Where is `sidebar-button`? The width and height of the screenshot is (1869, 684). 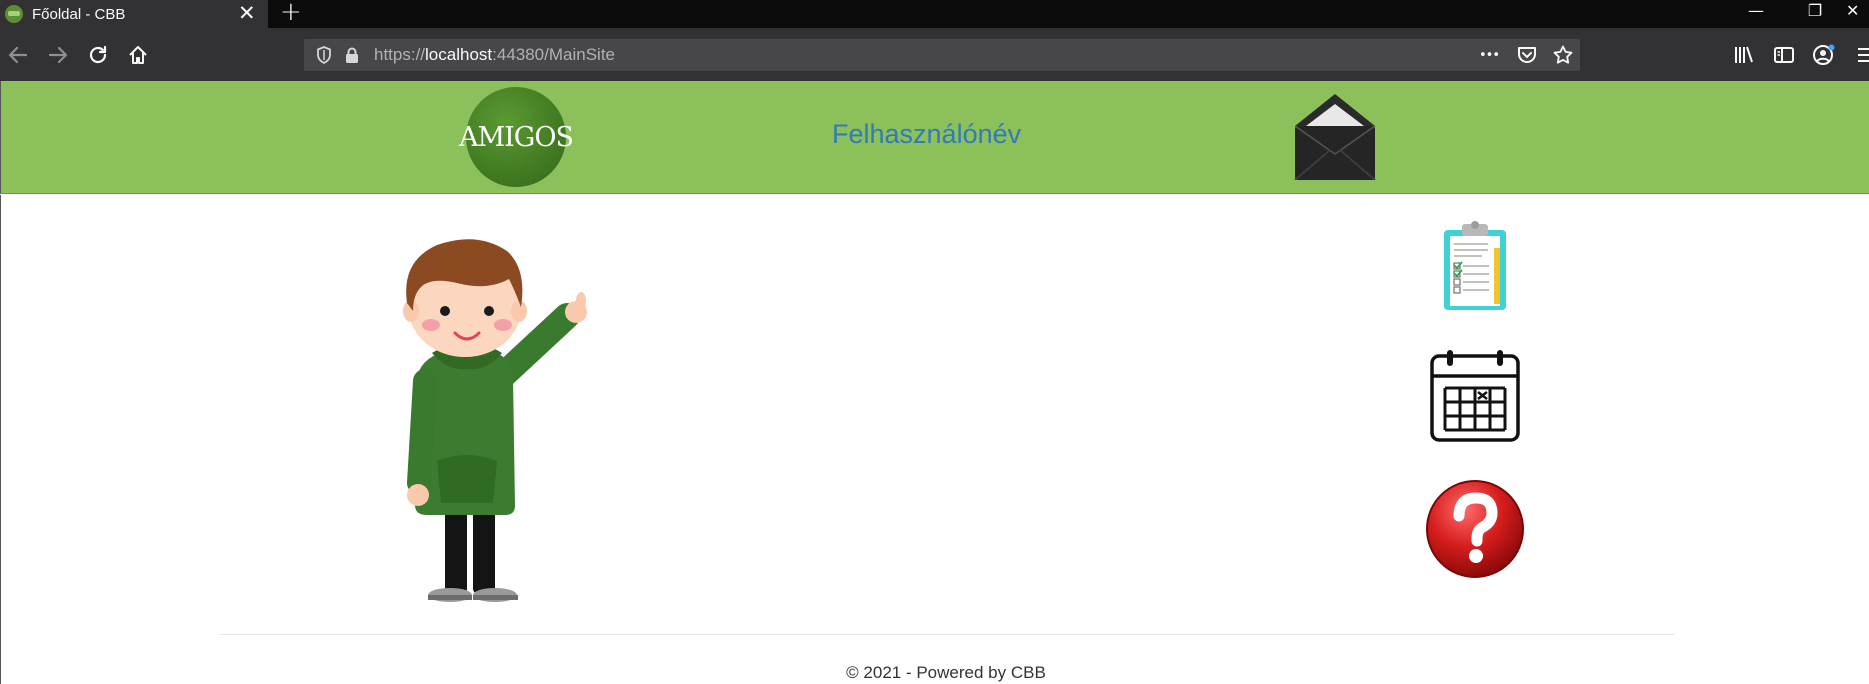 sidebar-button is located at coordinates (1784, 54).